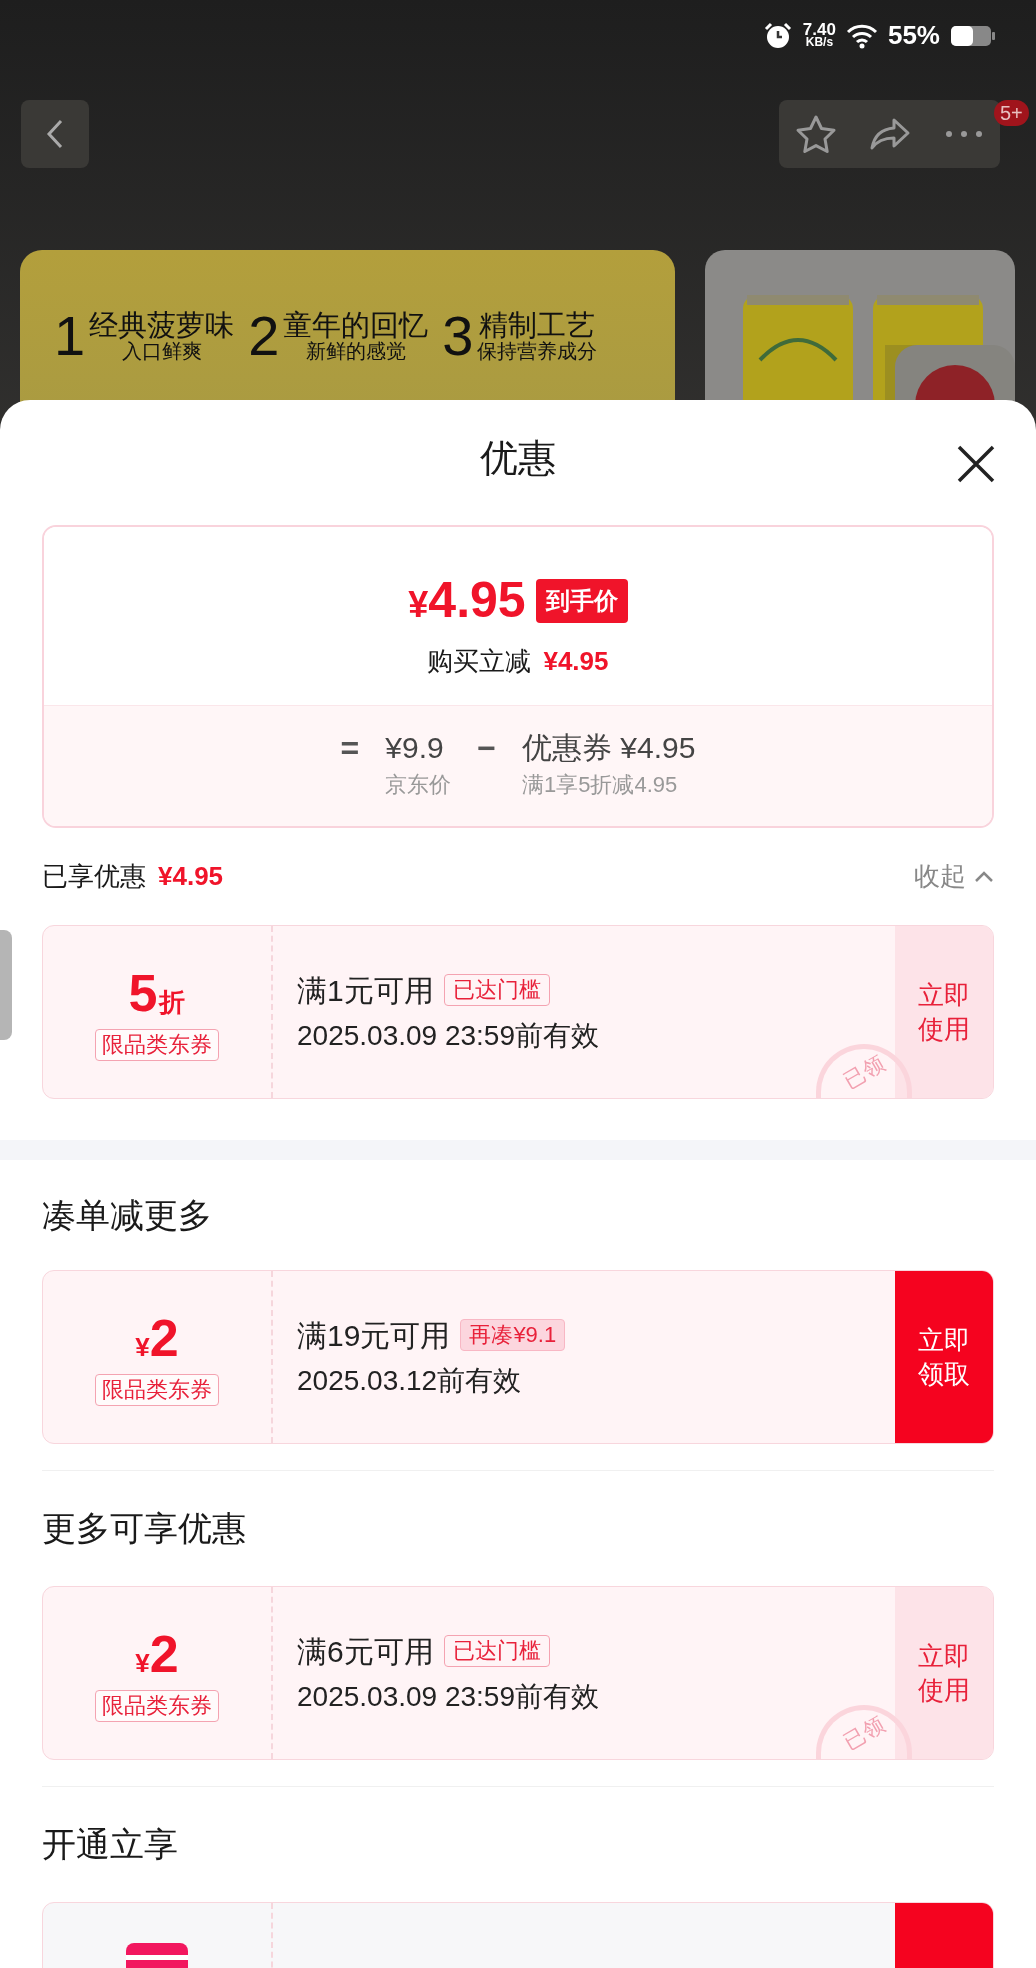 The width and height of the screenshot is (1036, 1968). Describe the element at coordinates (94, 876) in the screenshot. I see `applied-label: 已享优惠` at that location.